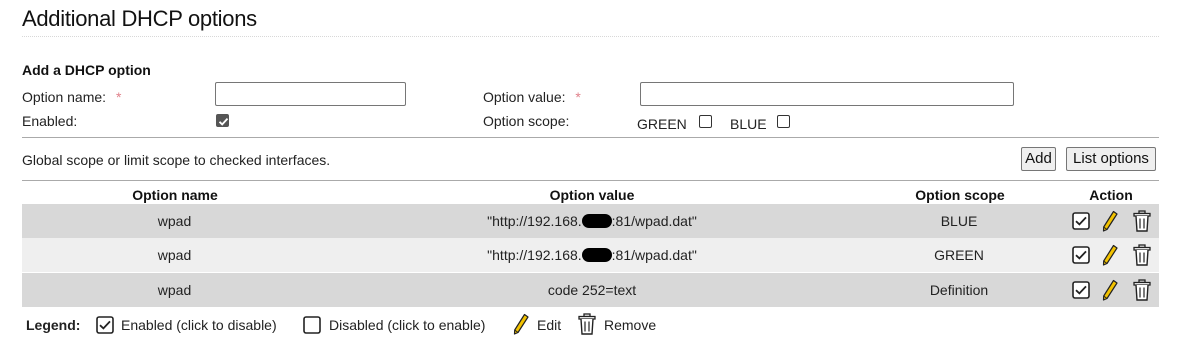 This screenshot has width=1183, height=348. Describe the element at coordinates (590, 137) in the screenshot. I see `form-divider` at that location.